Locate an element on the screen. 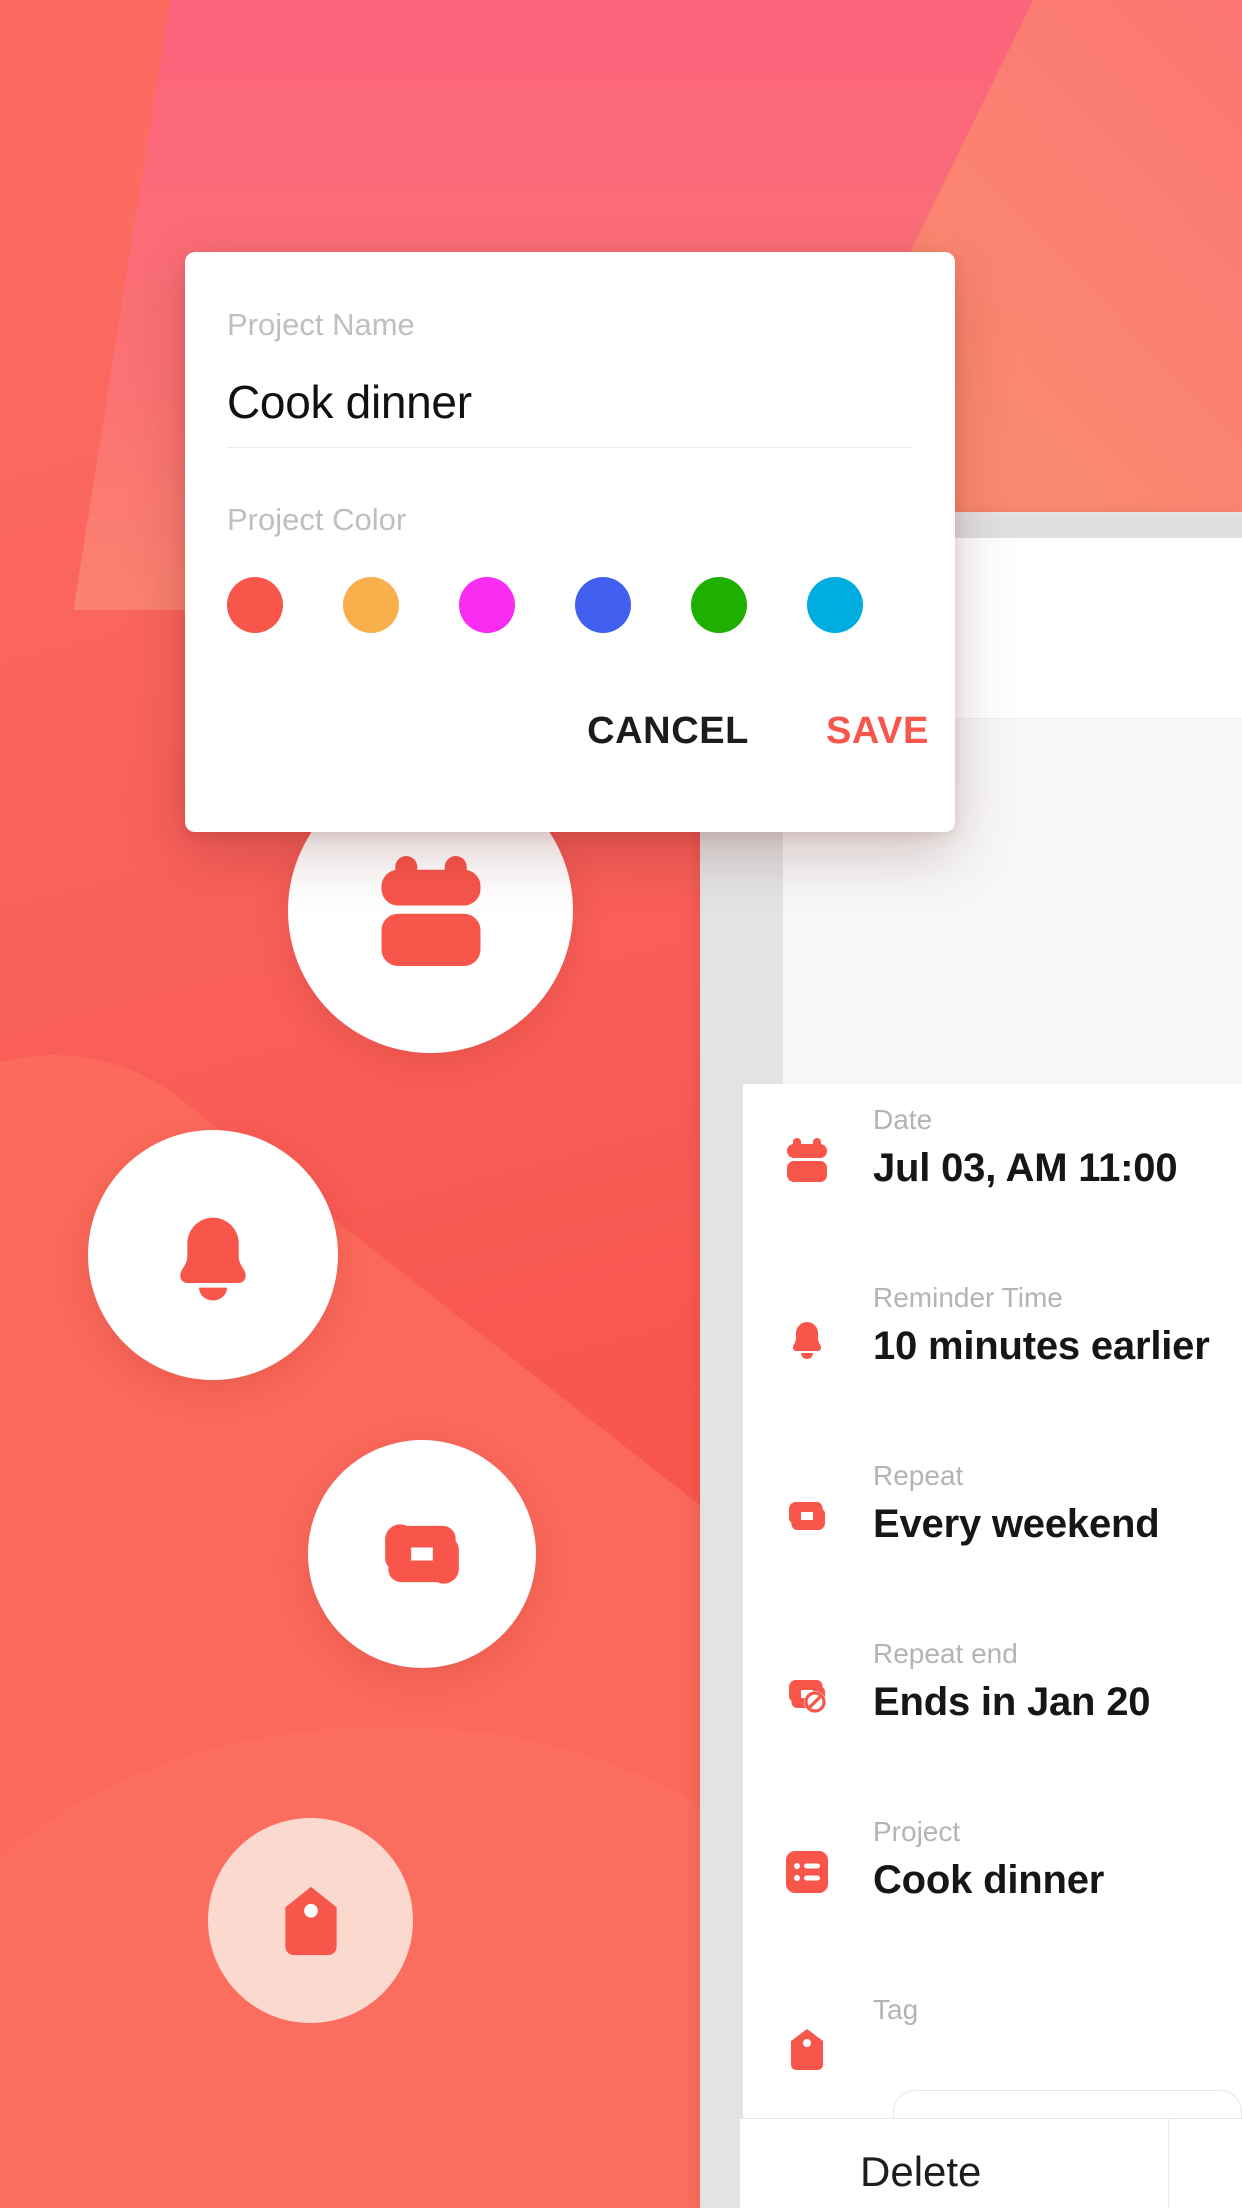 This screenshot has width=1242, height=2208. cancel-button: CANCEL is located at coordinates (668, 731).